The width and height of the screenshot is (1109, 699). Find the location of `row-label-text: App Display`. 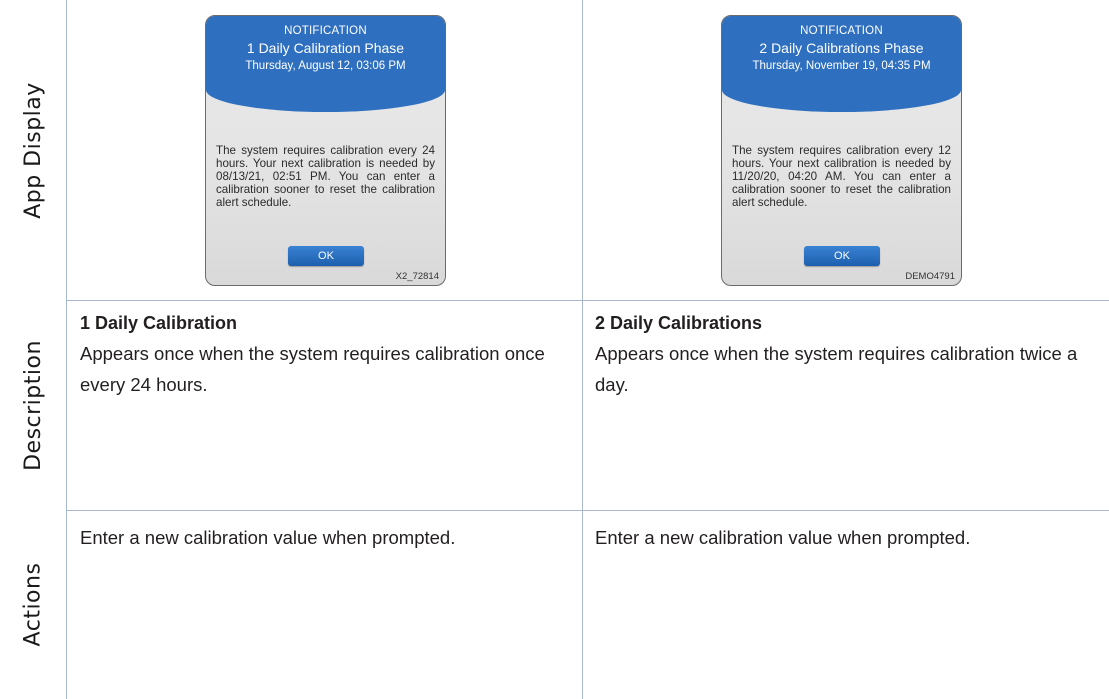

row-label-text: App Display is located at coordinates (33, 150).